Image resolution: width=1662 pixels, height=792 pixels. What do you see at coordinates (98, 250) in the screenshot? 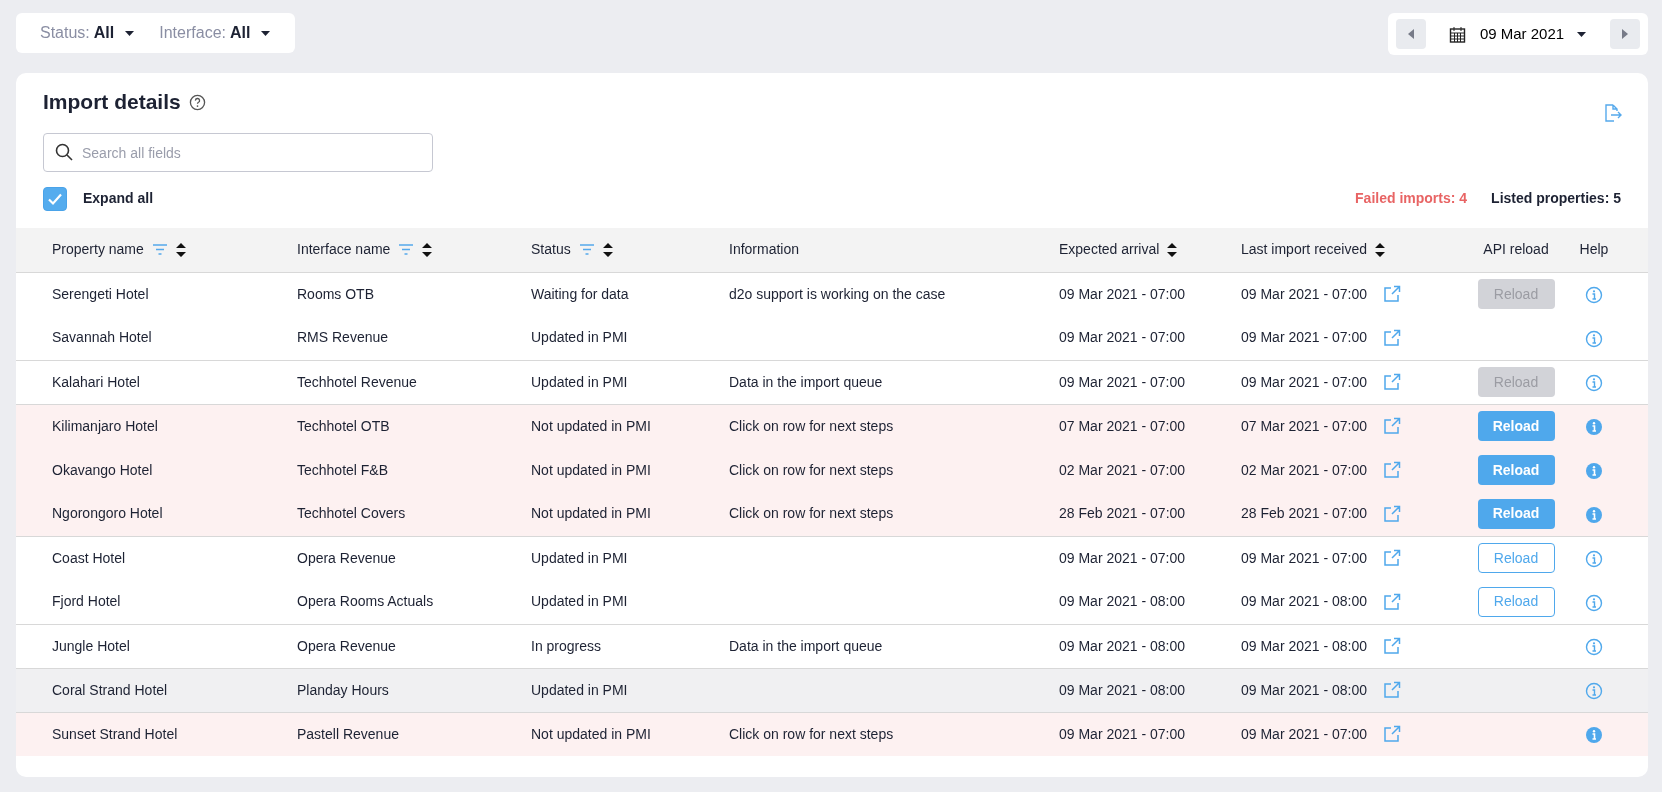
I see `column-header: Property name` at bounding box center [98, 250].